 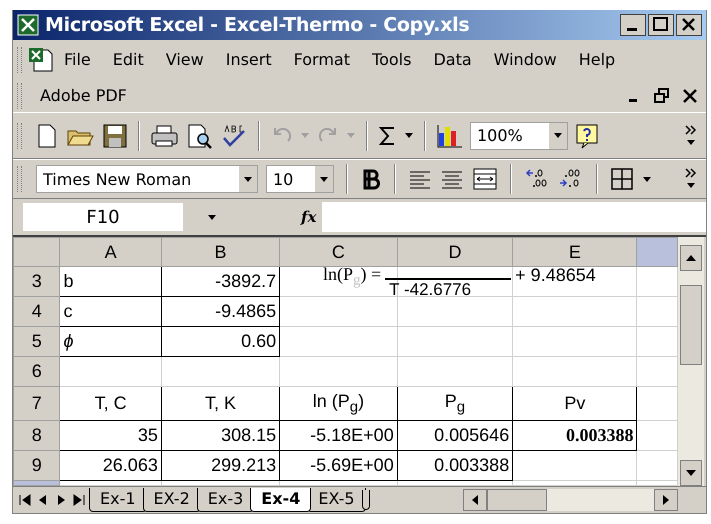 I want to click on zoom-dropdown: 100%, so click(x=519, y=136).